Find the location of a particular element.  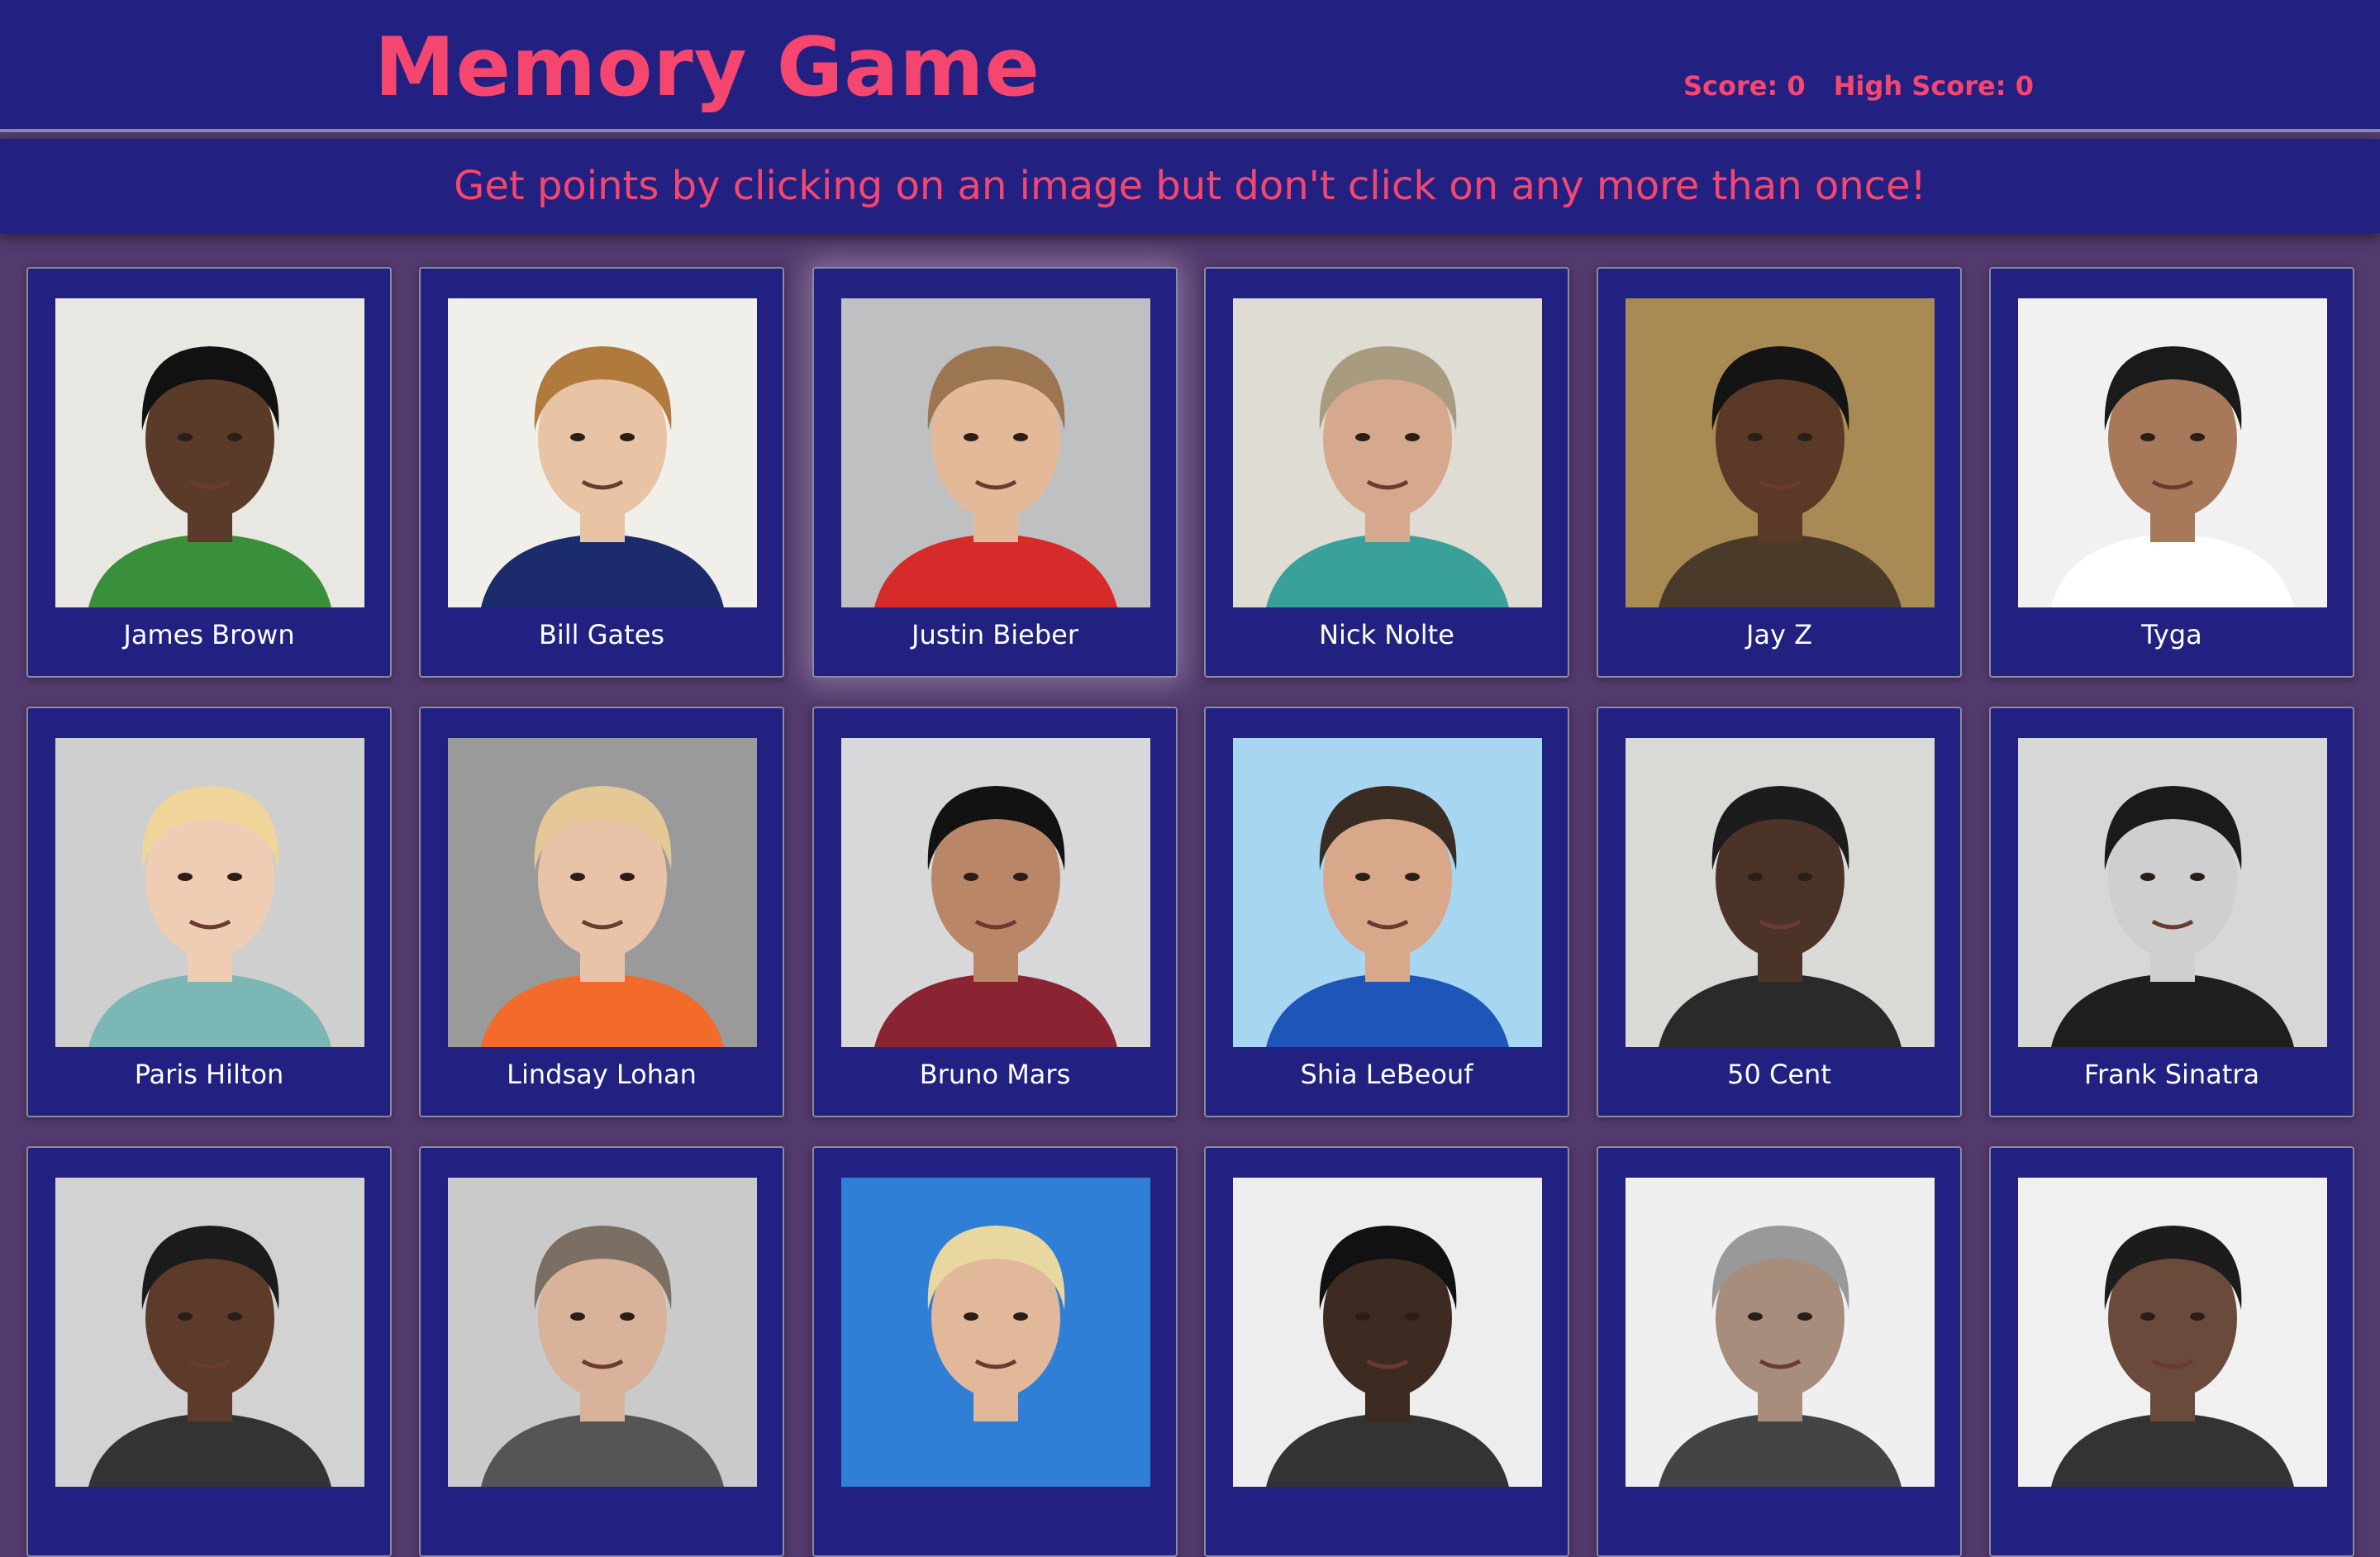

card-name: Nick Nolte is located at coordinates (1386, 634).